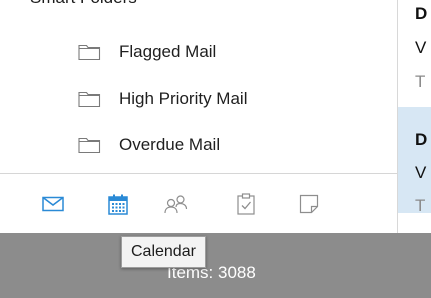  I want to click on notes-icon, so click(309, 204).